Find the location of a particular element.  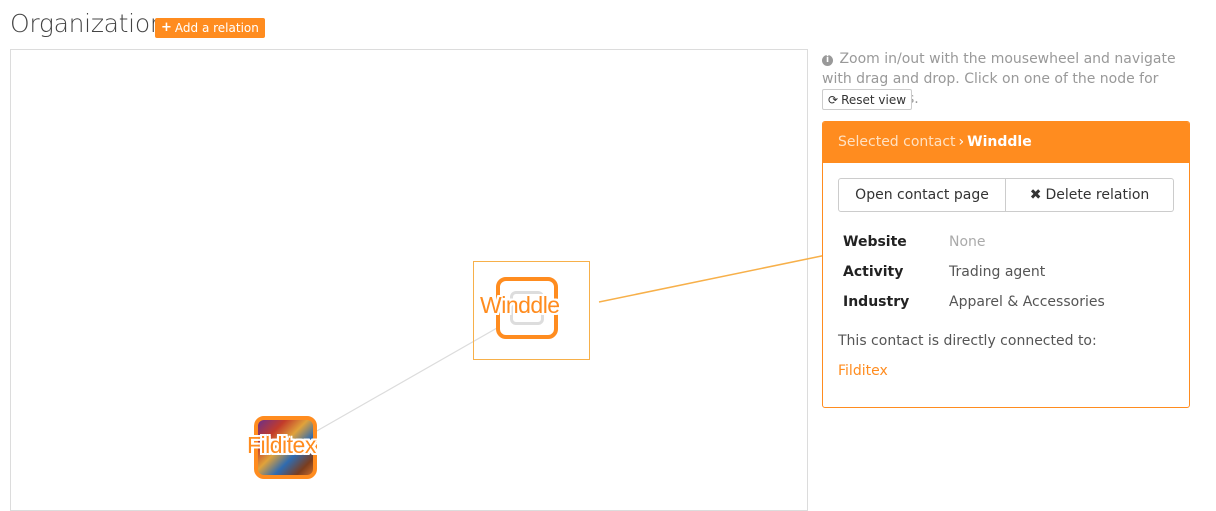

info-icon: i is located at coordinates (827, 60).